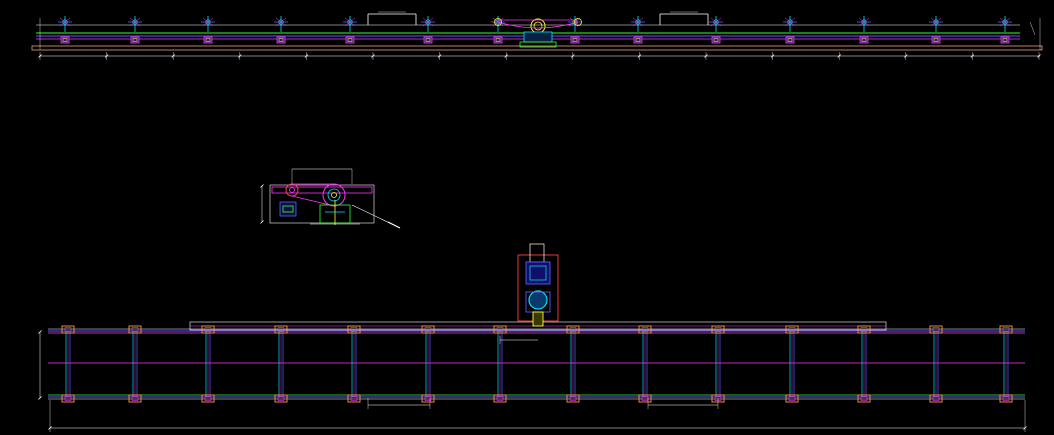 This screenshot has width=1054, height=435. Describe the element at coordinates (538, 319) in the screenshot. I see `plan-output-shaft` at that location.